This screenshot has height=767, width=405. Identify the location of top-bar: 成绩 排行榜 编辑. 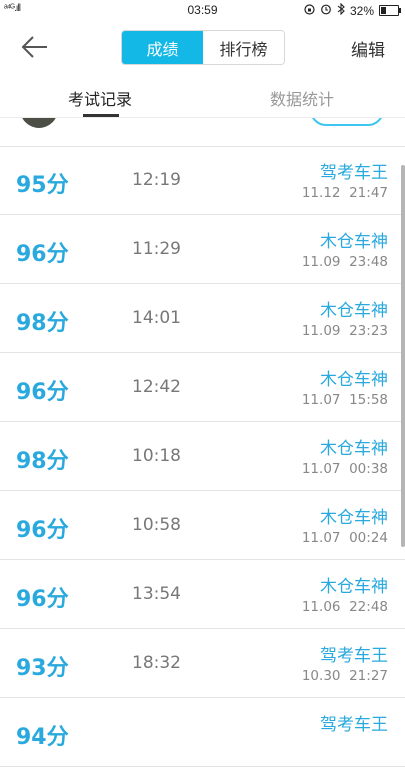
(202, 47).